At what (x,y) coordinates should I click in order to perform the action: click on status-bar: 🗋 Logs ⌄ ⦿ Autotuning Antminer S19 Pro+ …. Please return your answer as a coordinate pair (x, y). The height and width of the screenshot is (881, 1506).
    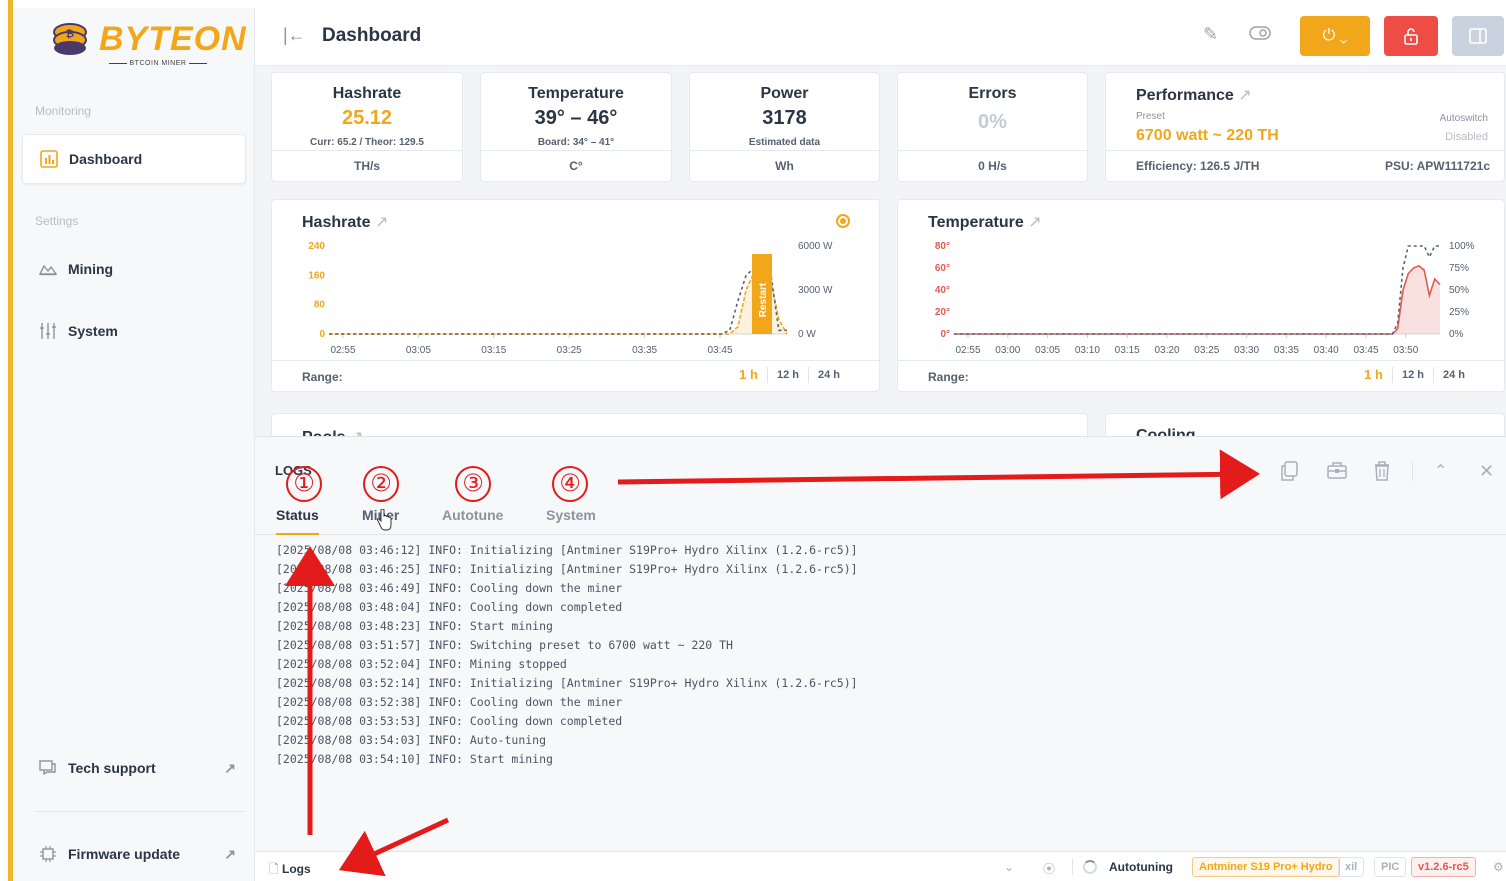
    Looking at the image, I should click on (880, 866).